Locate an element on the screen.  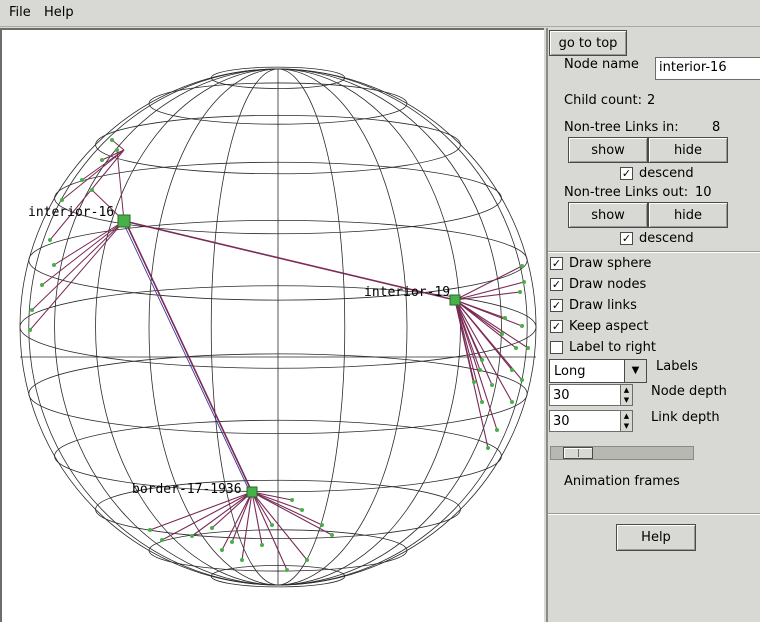
menu-help: Help is located at coordinates (59, 12).